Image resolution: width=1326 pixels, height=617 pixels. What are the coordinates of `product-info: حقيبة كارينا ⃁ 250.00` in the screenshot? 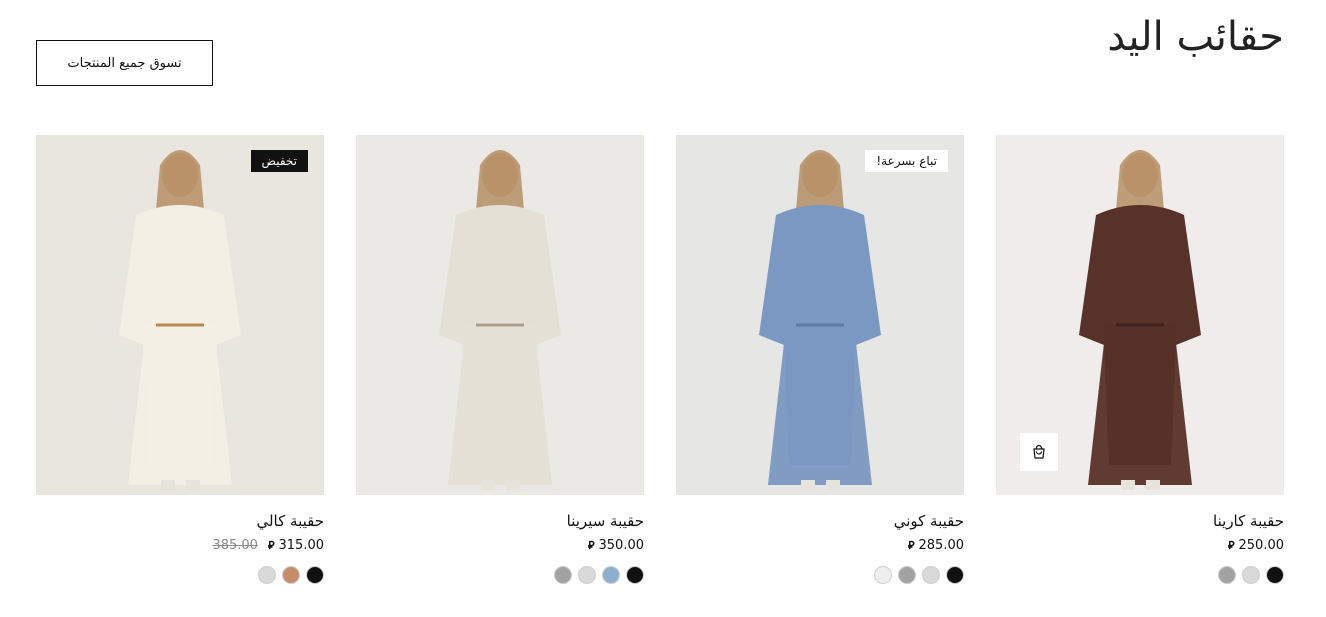 It's located at (1140, 548).